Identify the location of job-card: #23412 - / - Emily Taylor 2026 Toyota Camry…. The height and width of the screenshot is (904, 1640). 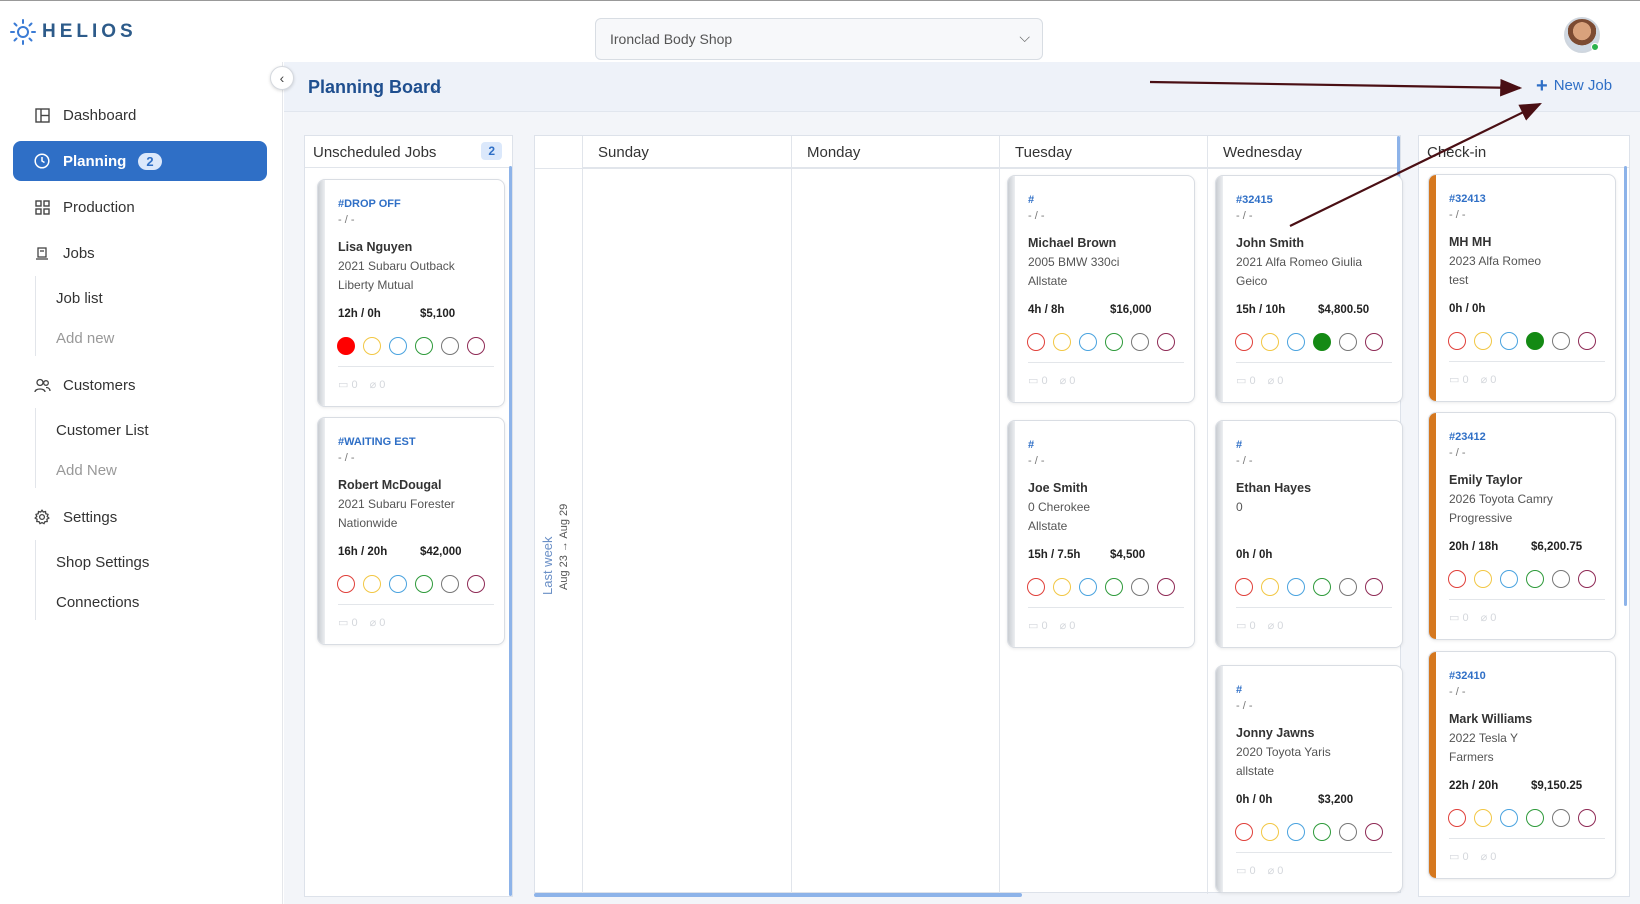
(1522, 526).